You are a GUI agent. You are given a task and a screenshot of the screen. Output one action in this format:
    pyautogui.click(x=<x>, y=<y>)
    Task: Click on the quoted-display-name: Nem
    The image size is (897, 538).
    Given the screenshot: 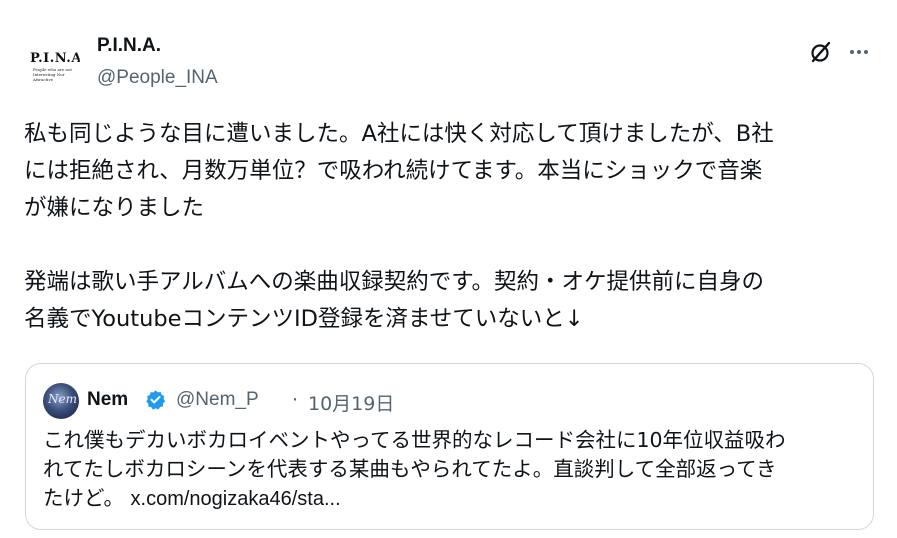 What is the action you would take?
    pyautogui.click(x=107, y=400)
    